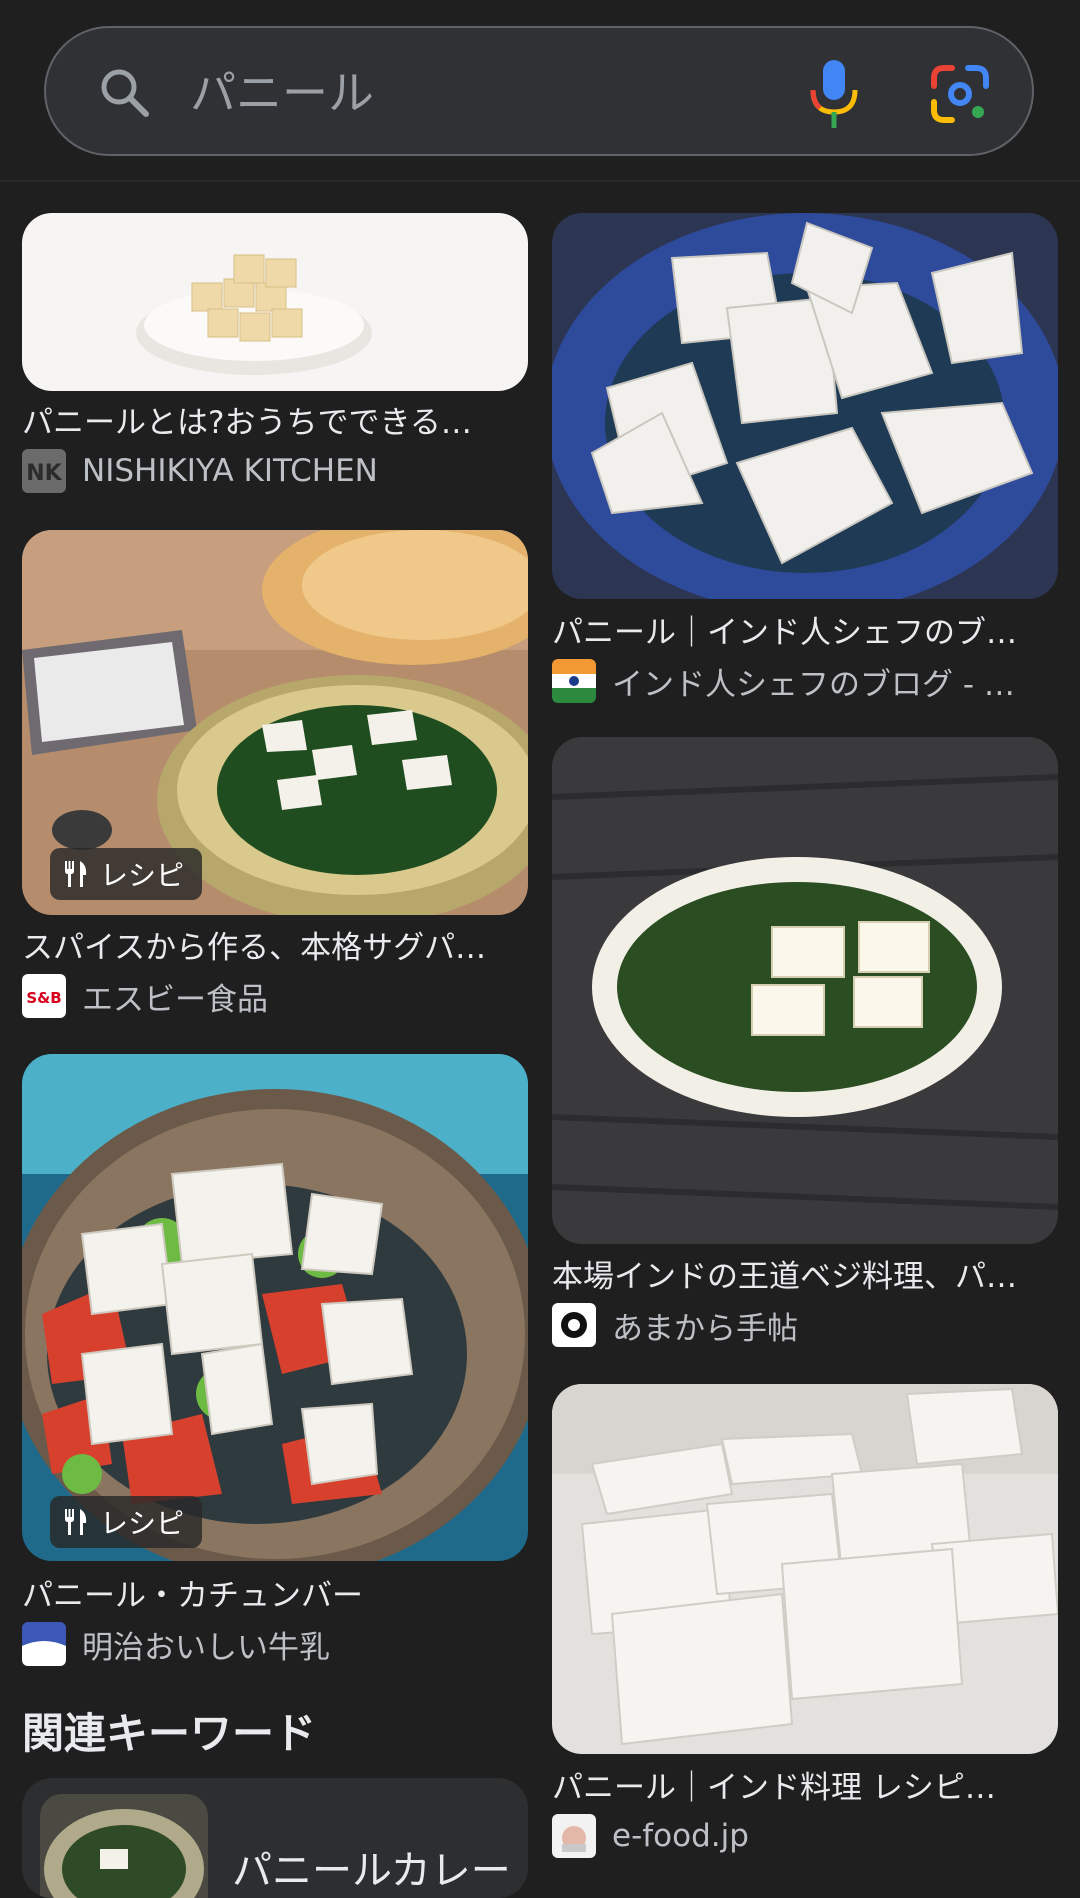 The image size is (1080, 1898). What do you see at coordinates (275, 1592) in the screenshot?
I see `result-title: パニール・カチュンバー` at bounding box center [275, 1592].